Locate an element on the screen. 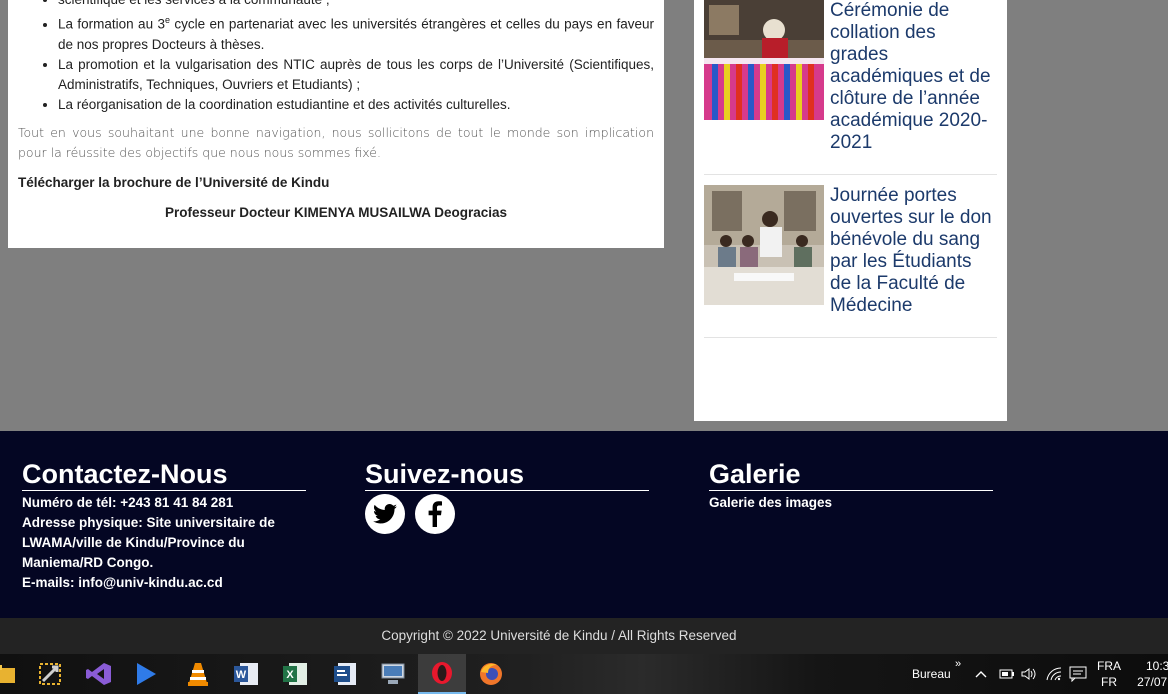 This screenshot has width=1168, height=694. language-code: FRA is located at coordinates (1109, 666).